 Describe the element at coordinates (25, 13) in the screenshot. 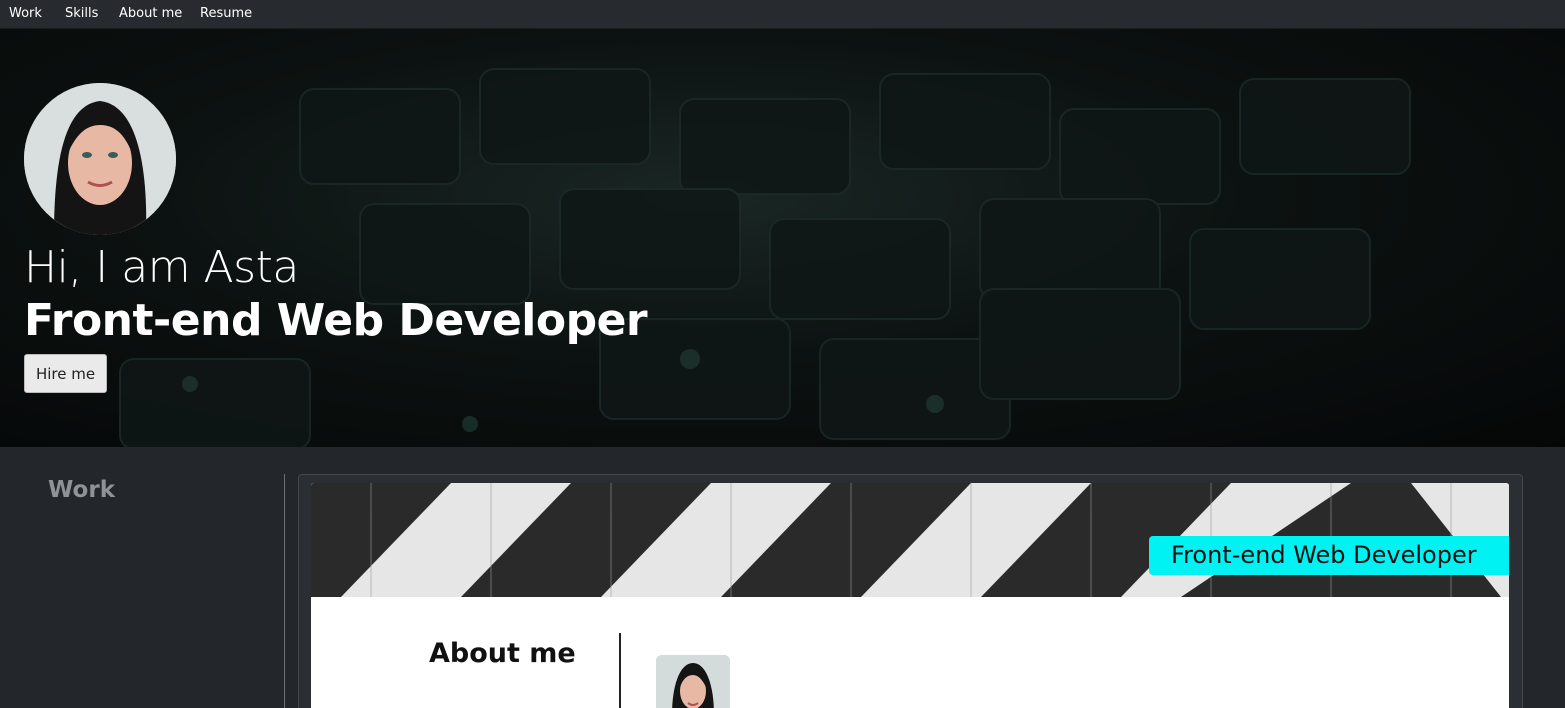

I see `nav-link-work: Work` at that location.